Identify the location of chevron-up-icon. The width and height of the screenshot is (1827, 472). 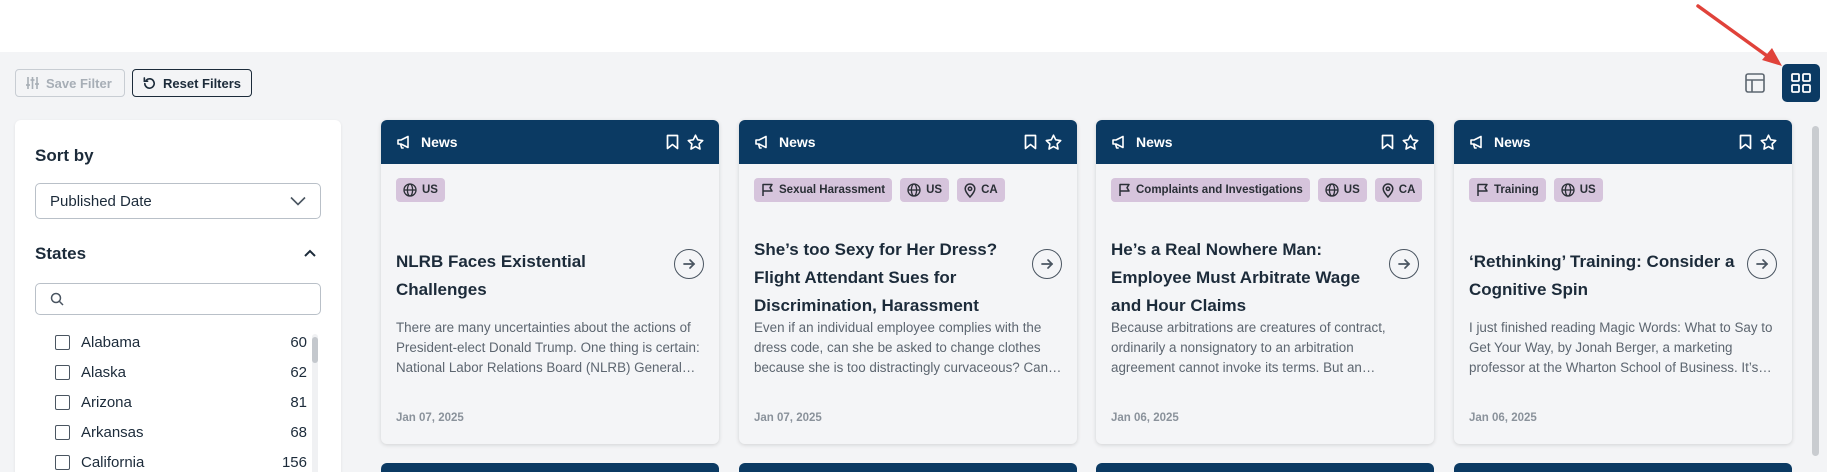
(310, 253).